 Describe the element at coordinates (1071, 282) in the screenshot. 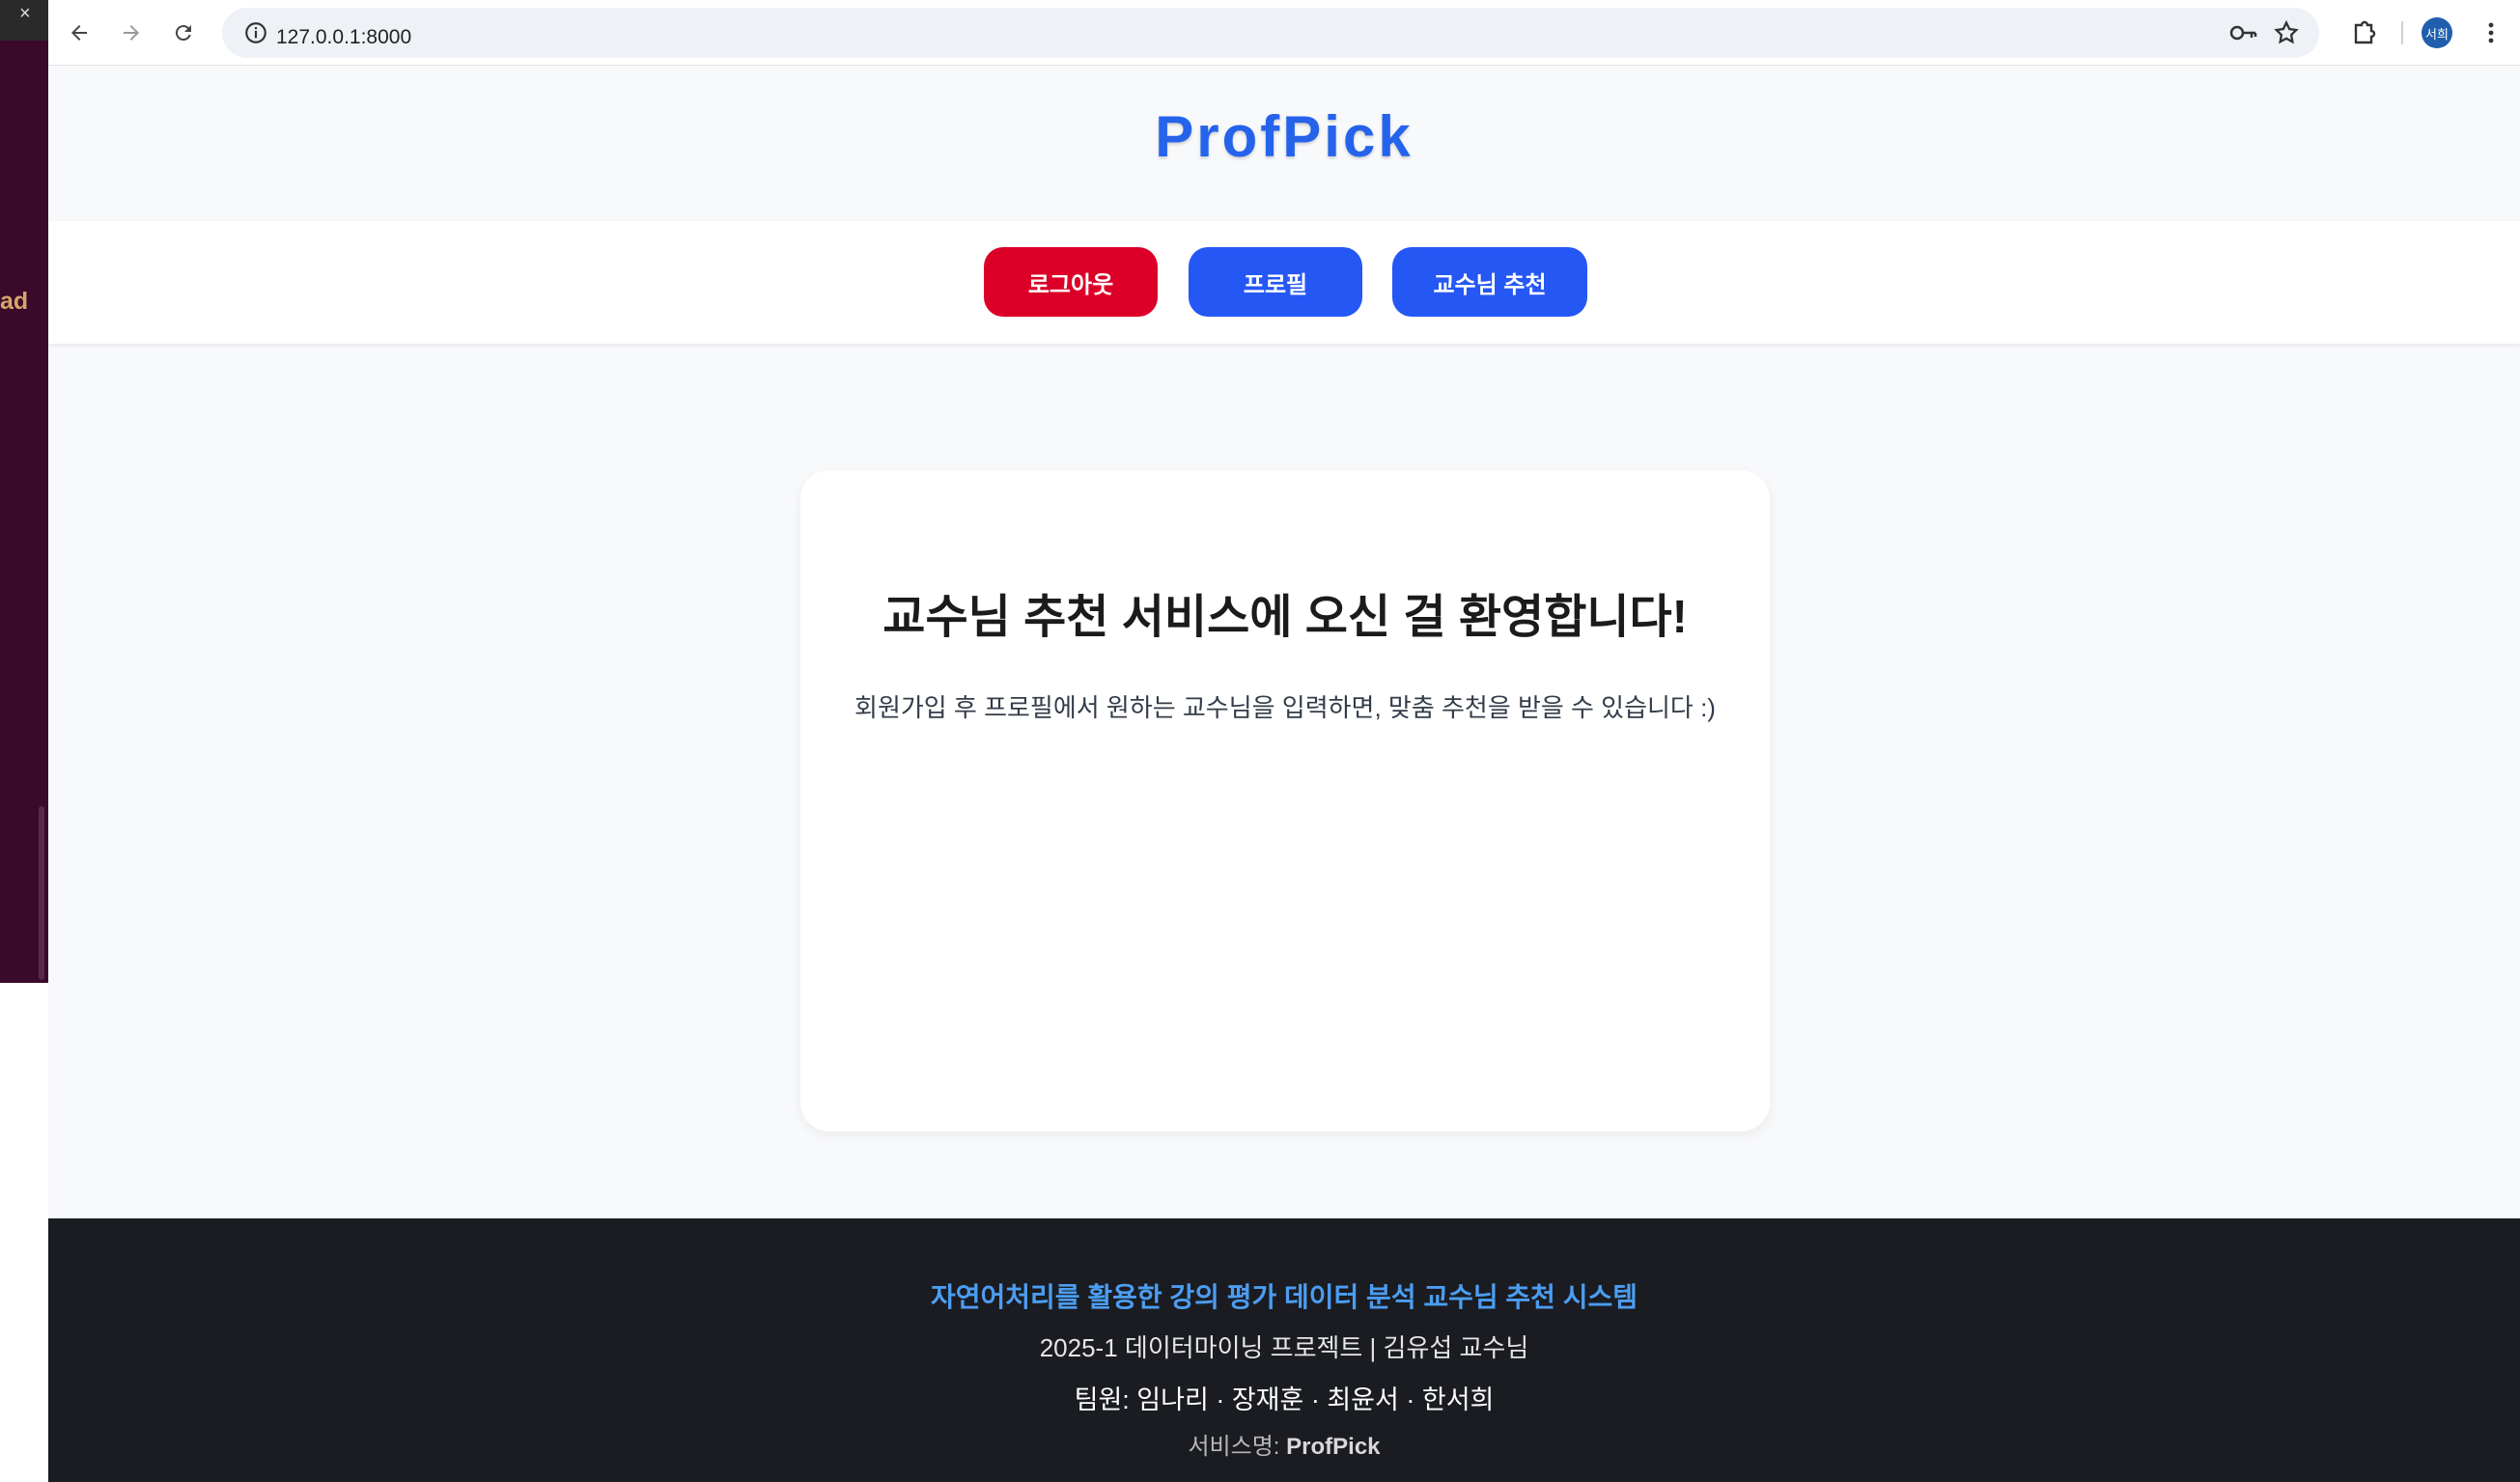

I see `logout-button: 로그아웃` at that location.